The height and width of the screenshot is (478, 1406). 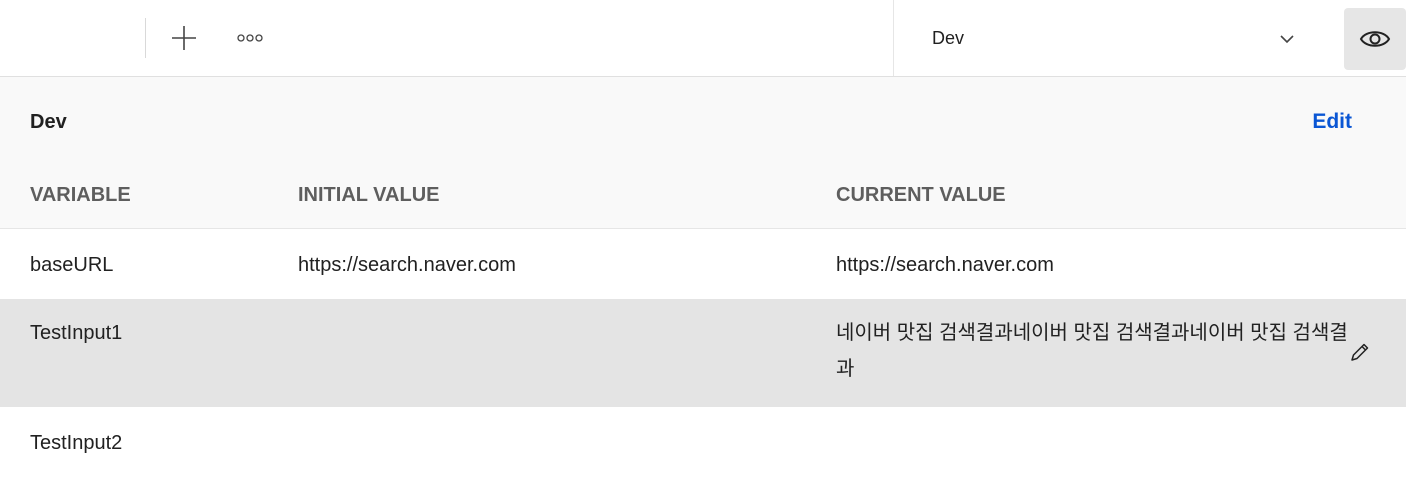 What do you see at coordinates (407, 265) in the screenshot?
I see `initial-value: https://search.naver.com` at bounding box center [407, 265].